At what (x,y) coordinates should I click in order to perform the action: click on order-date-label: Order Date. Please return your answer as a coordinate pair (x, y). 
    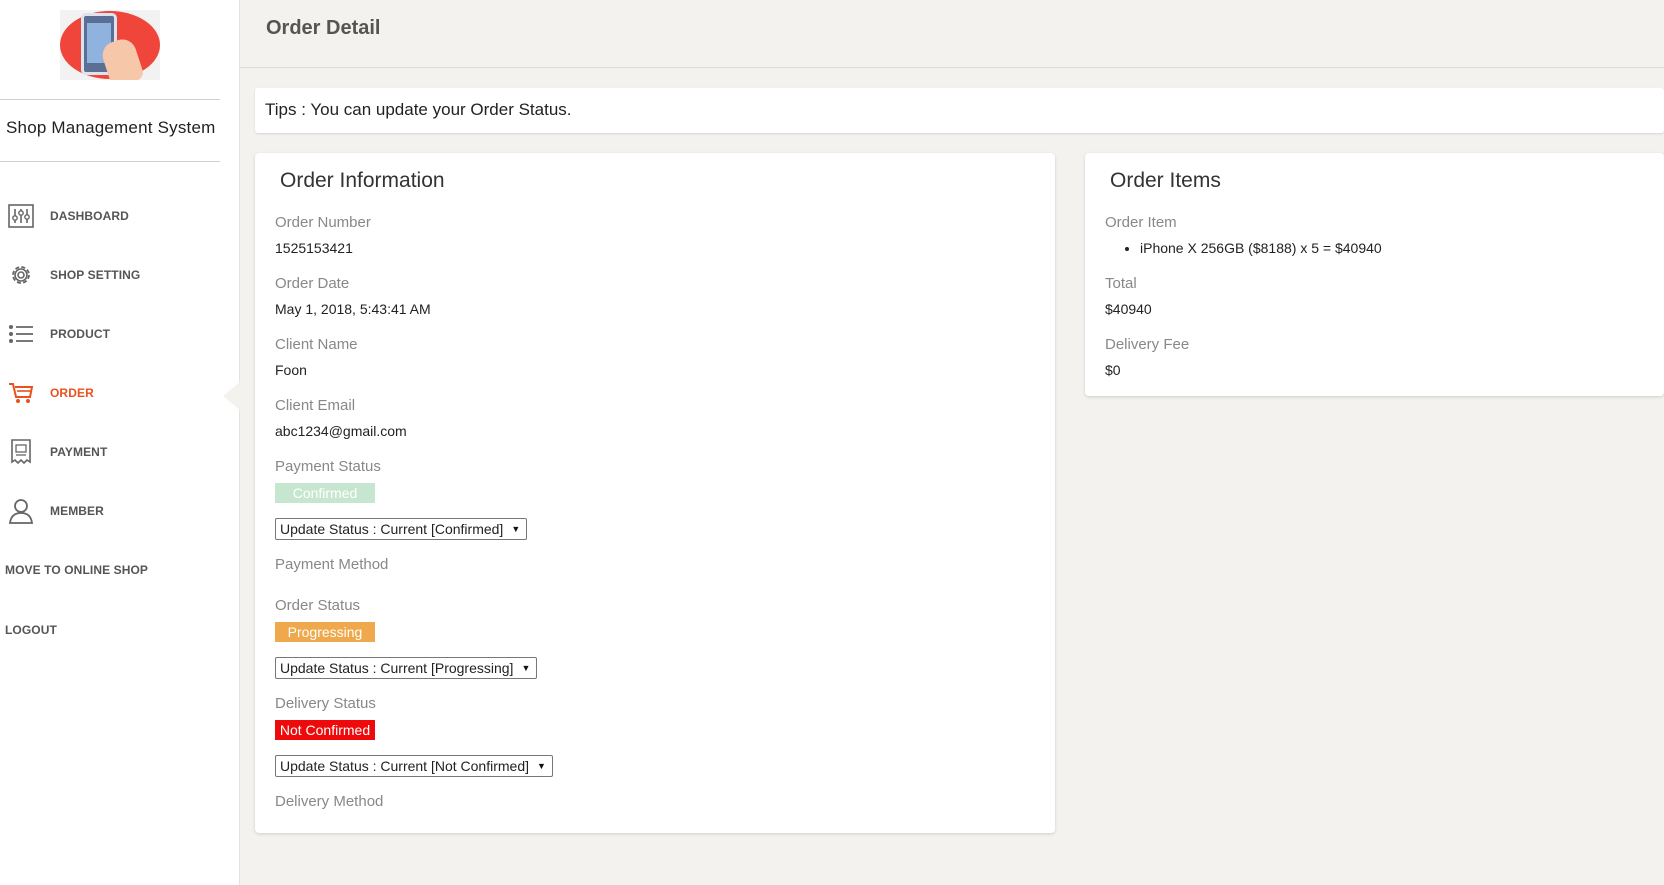
    Looking at the image, I should click on (312, 283).